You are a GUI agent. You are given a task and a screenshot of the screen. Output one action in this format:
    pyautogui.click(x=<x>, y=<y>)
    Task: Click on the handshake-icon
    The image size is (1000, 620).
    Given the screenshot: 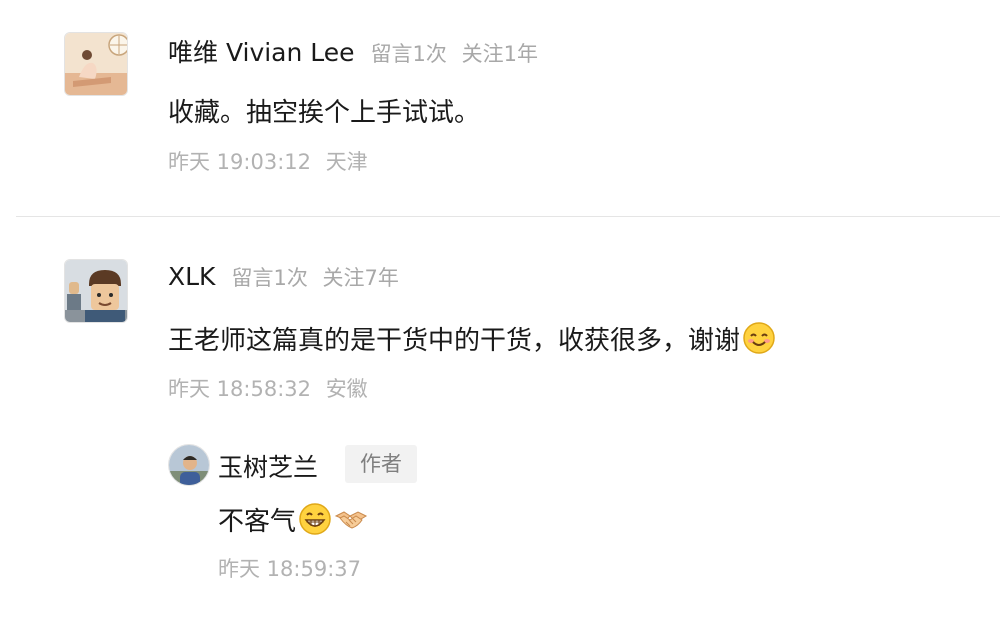 What is the action you would take?
    pyautogui.click(x=351, y=520)
    